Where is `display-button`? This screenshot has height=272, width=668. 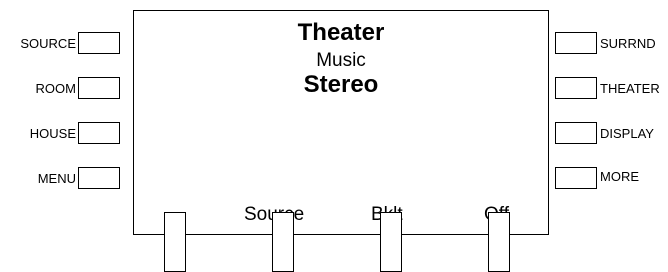 display-button is located at coordinates (576, 133).